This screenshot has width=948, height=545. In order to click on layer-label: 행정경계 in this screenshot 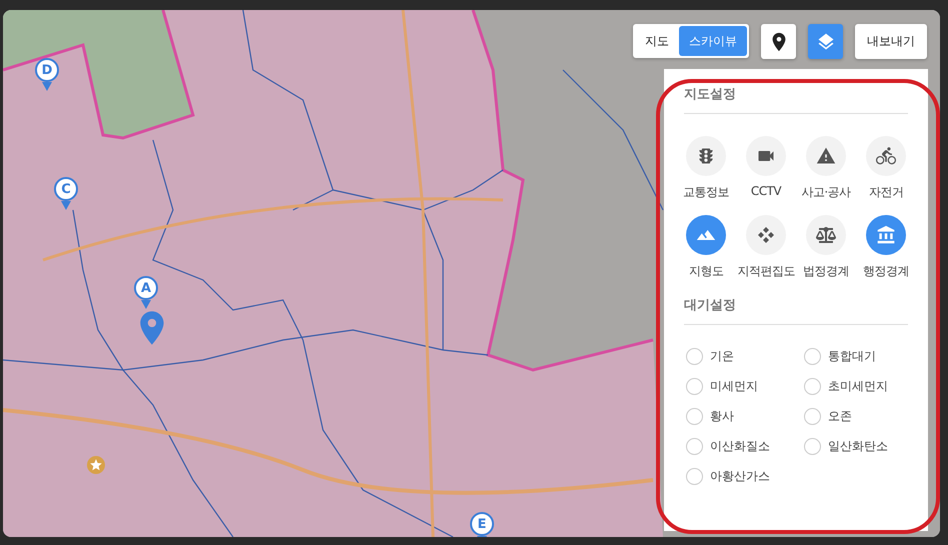, I will do `click(886, 271)`.